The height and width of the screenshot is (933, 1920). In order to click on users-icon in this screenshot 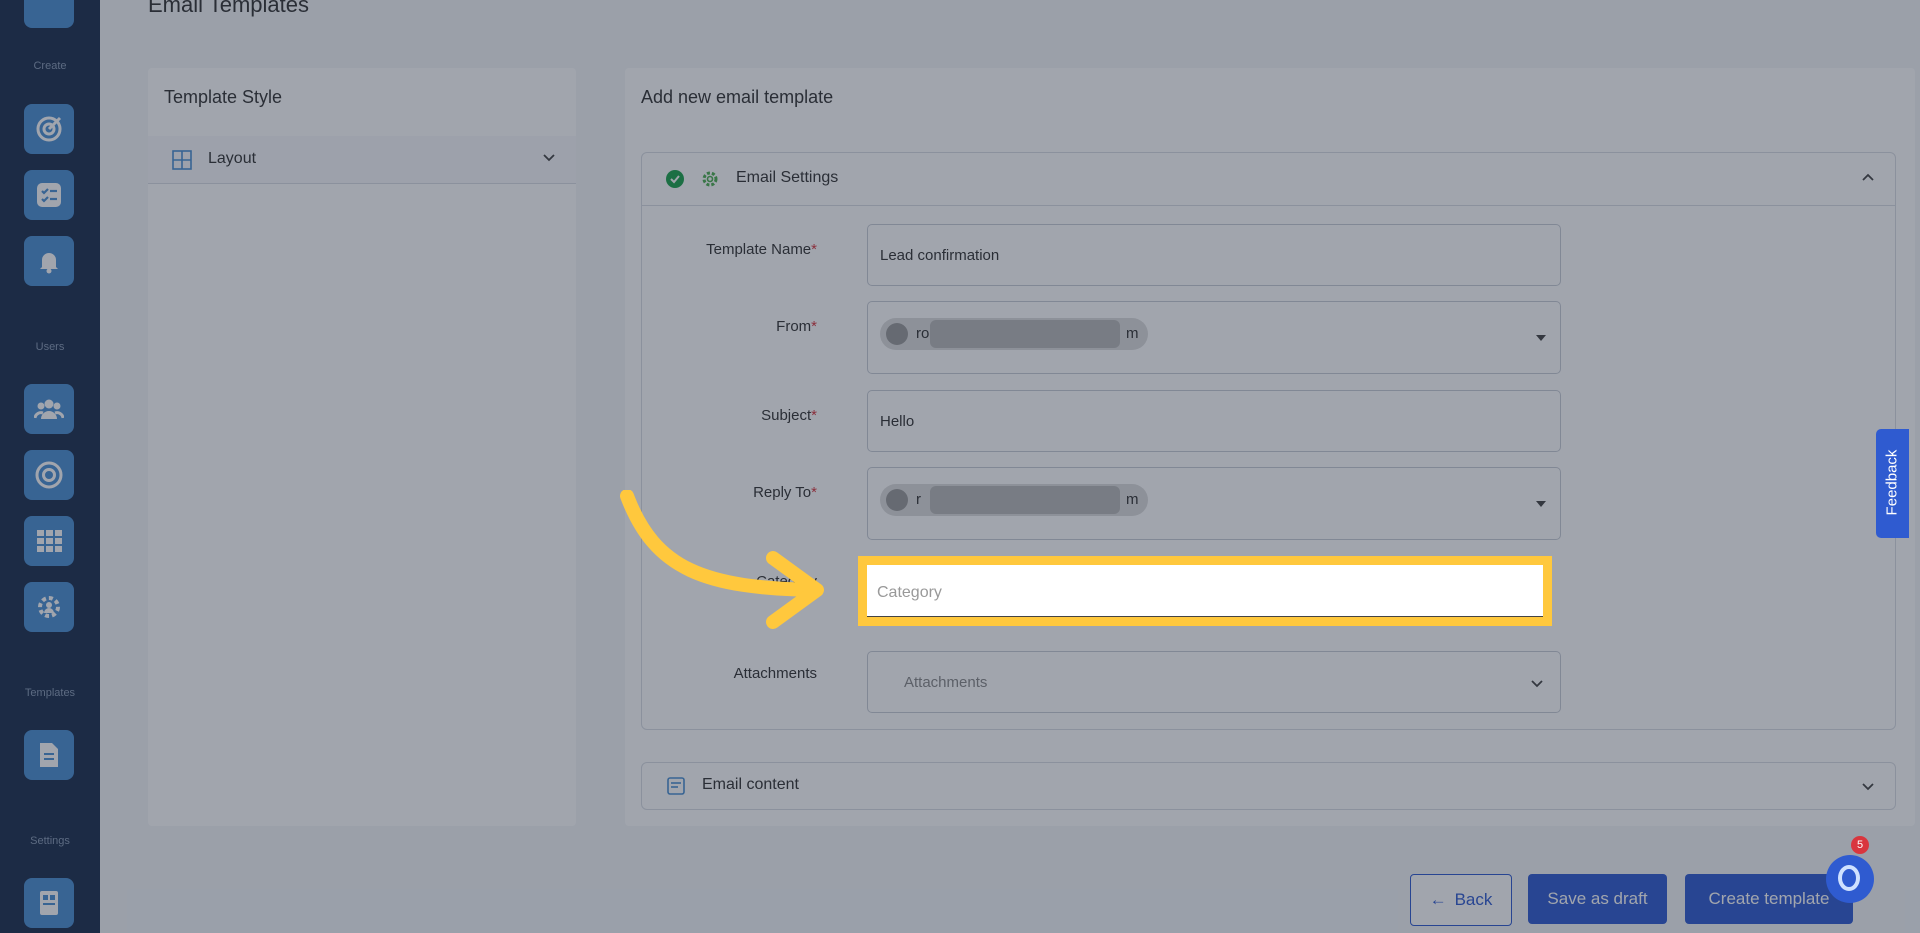, I will do `click(49, 409)`.